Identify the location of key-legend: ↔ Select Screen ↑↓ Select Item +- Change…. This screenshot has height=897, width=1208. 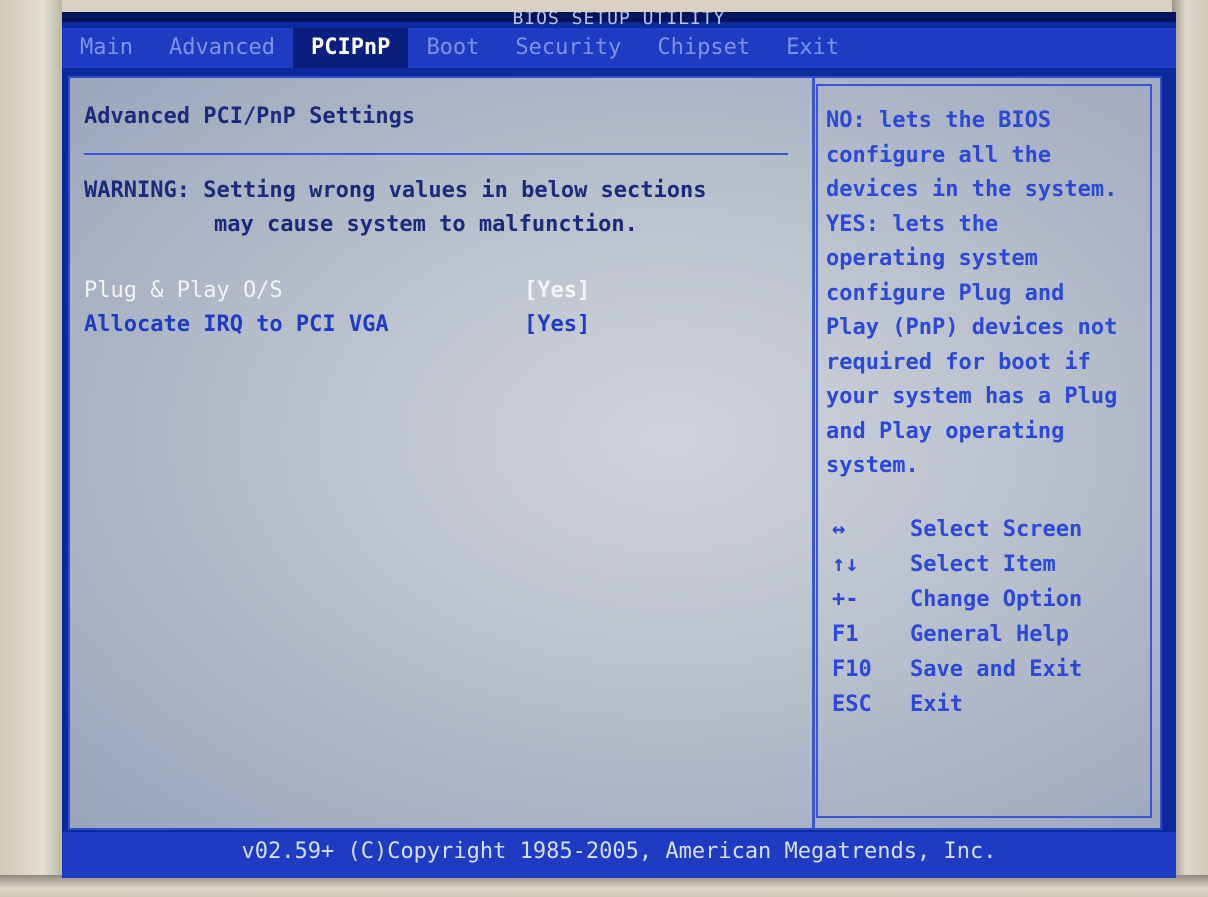
(992, 617).